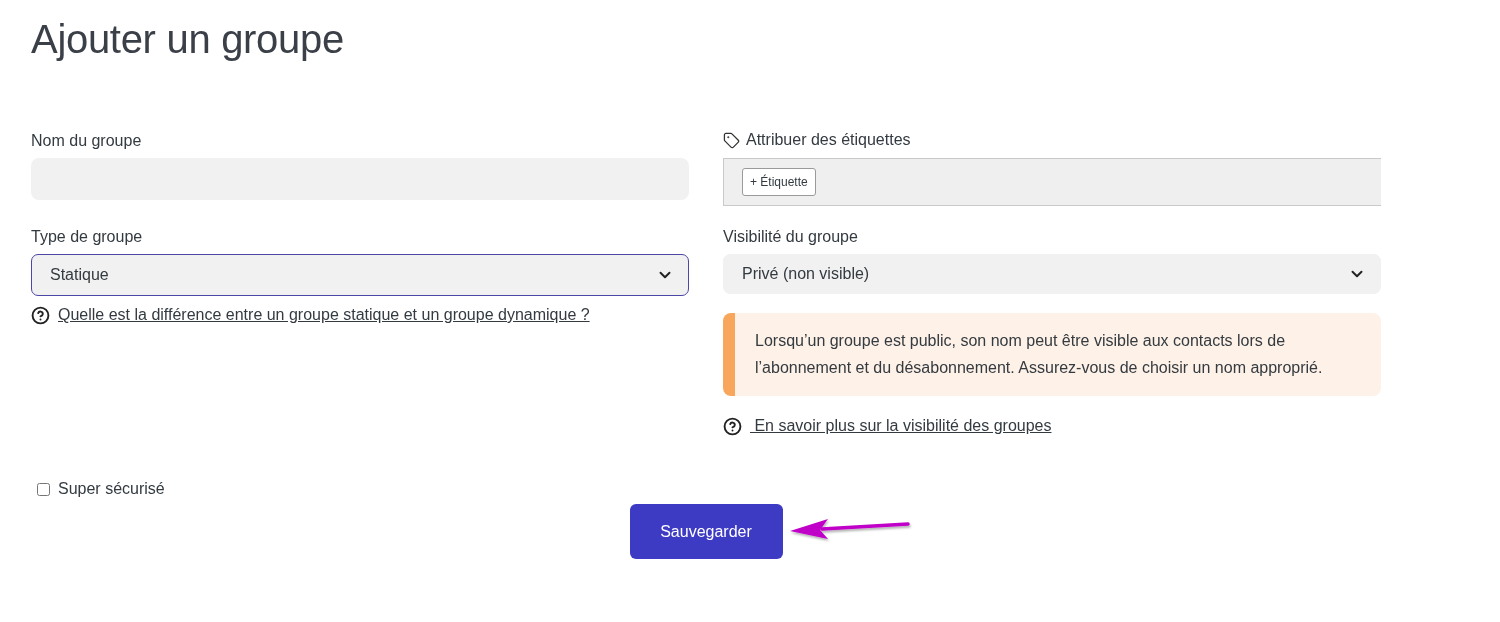 The height and width of the screenshot is (622, 1500). What do you see at coordinates (324, 315) in the screenshot?
I see `help-link: Quelle est la différence entre un groupe statique et un groupe dynamique ?` at bounding box center [324, 315].